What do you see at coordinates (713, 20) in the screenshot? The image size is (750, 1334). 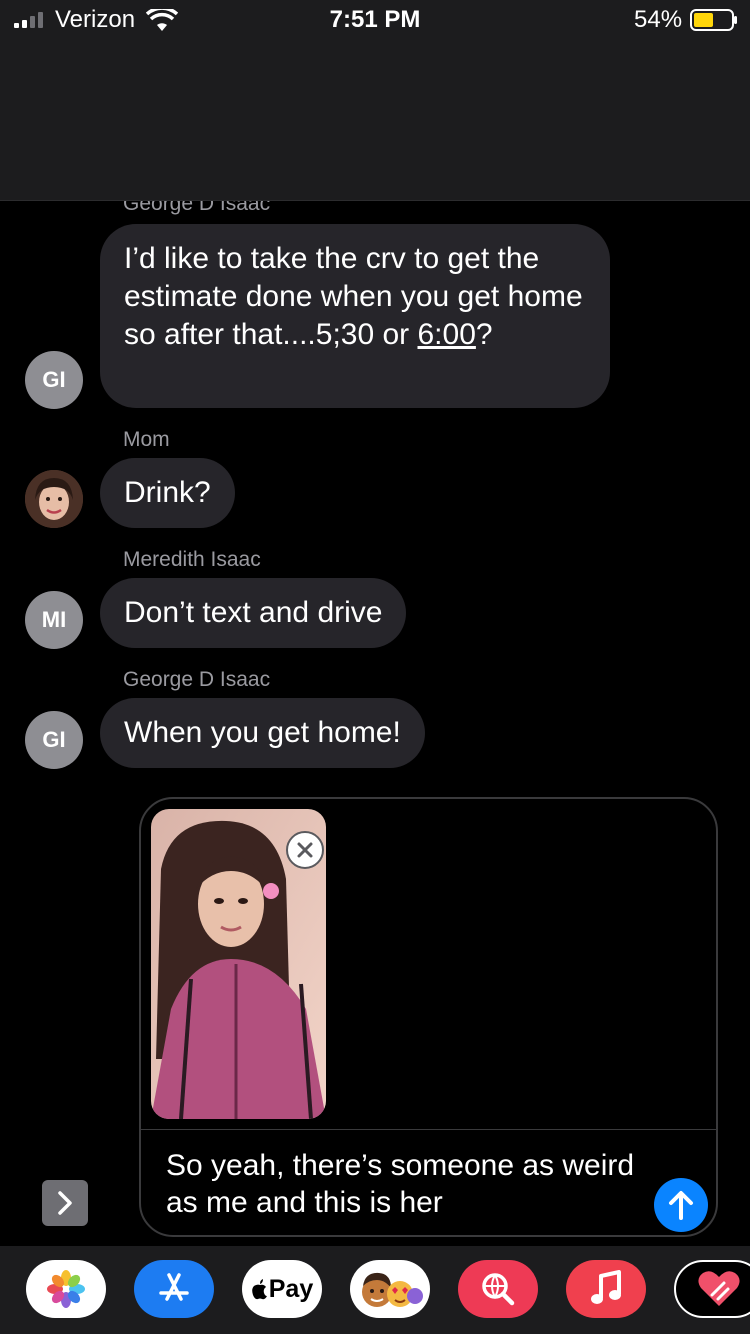 I see `battery-icon` at bounding box center [713, 20].